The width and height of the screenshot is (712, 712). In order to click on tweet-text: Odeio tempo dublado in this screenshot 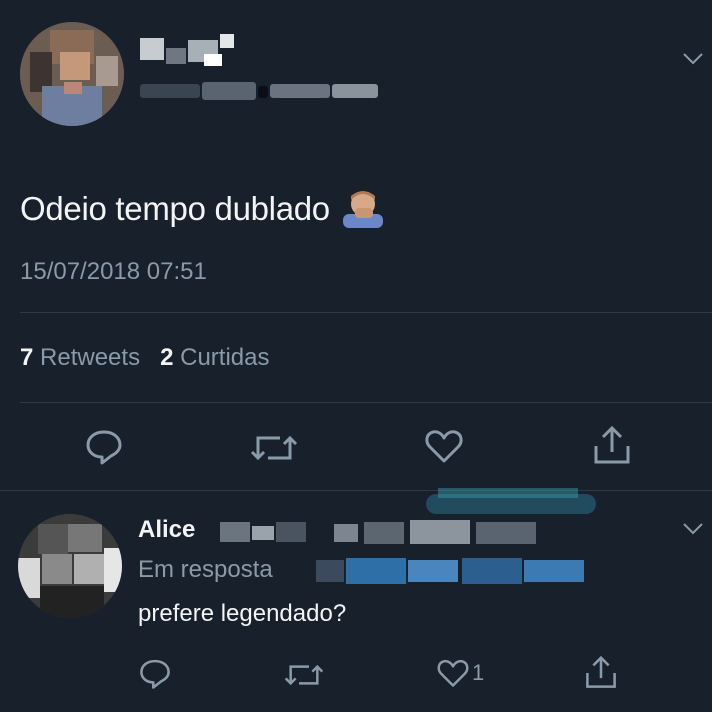, I will do `click(203, 208)`.